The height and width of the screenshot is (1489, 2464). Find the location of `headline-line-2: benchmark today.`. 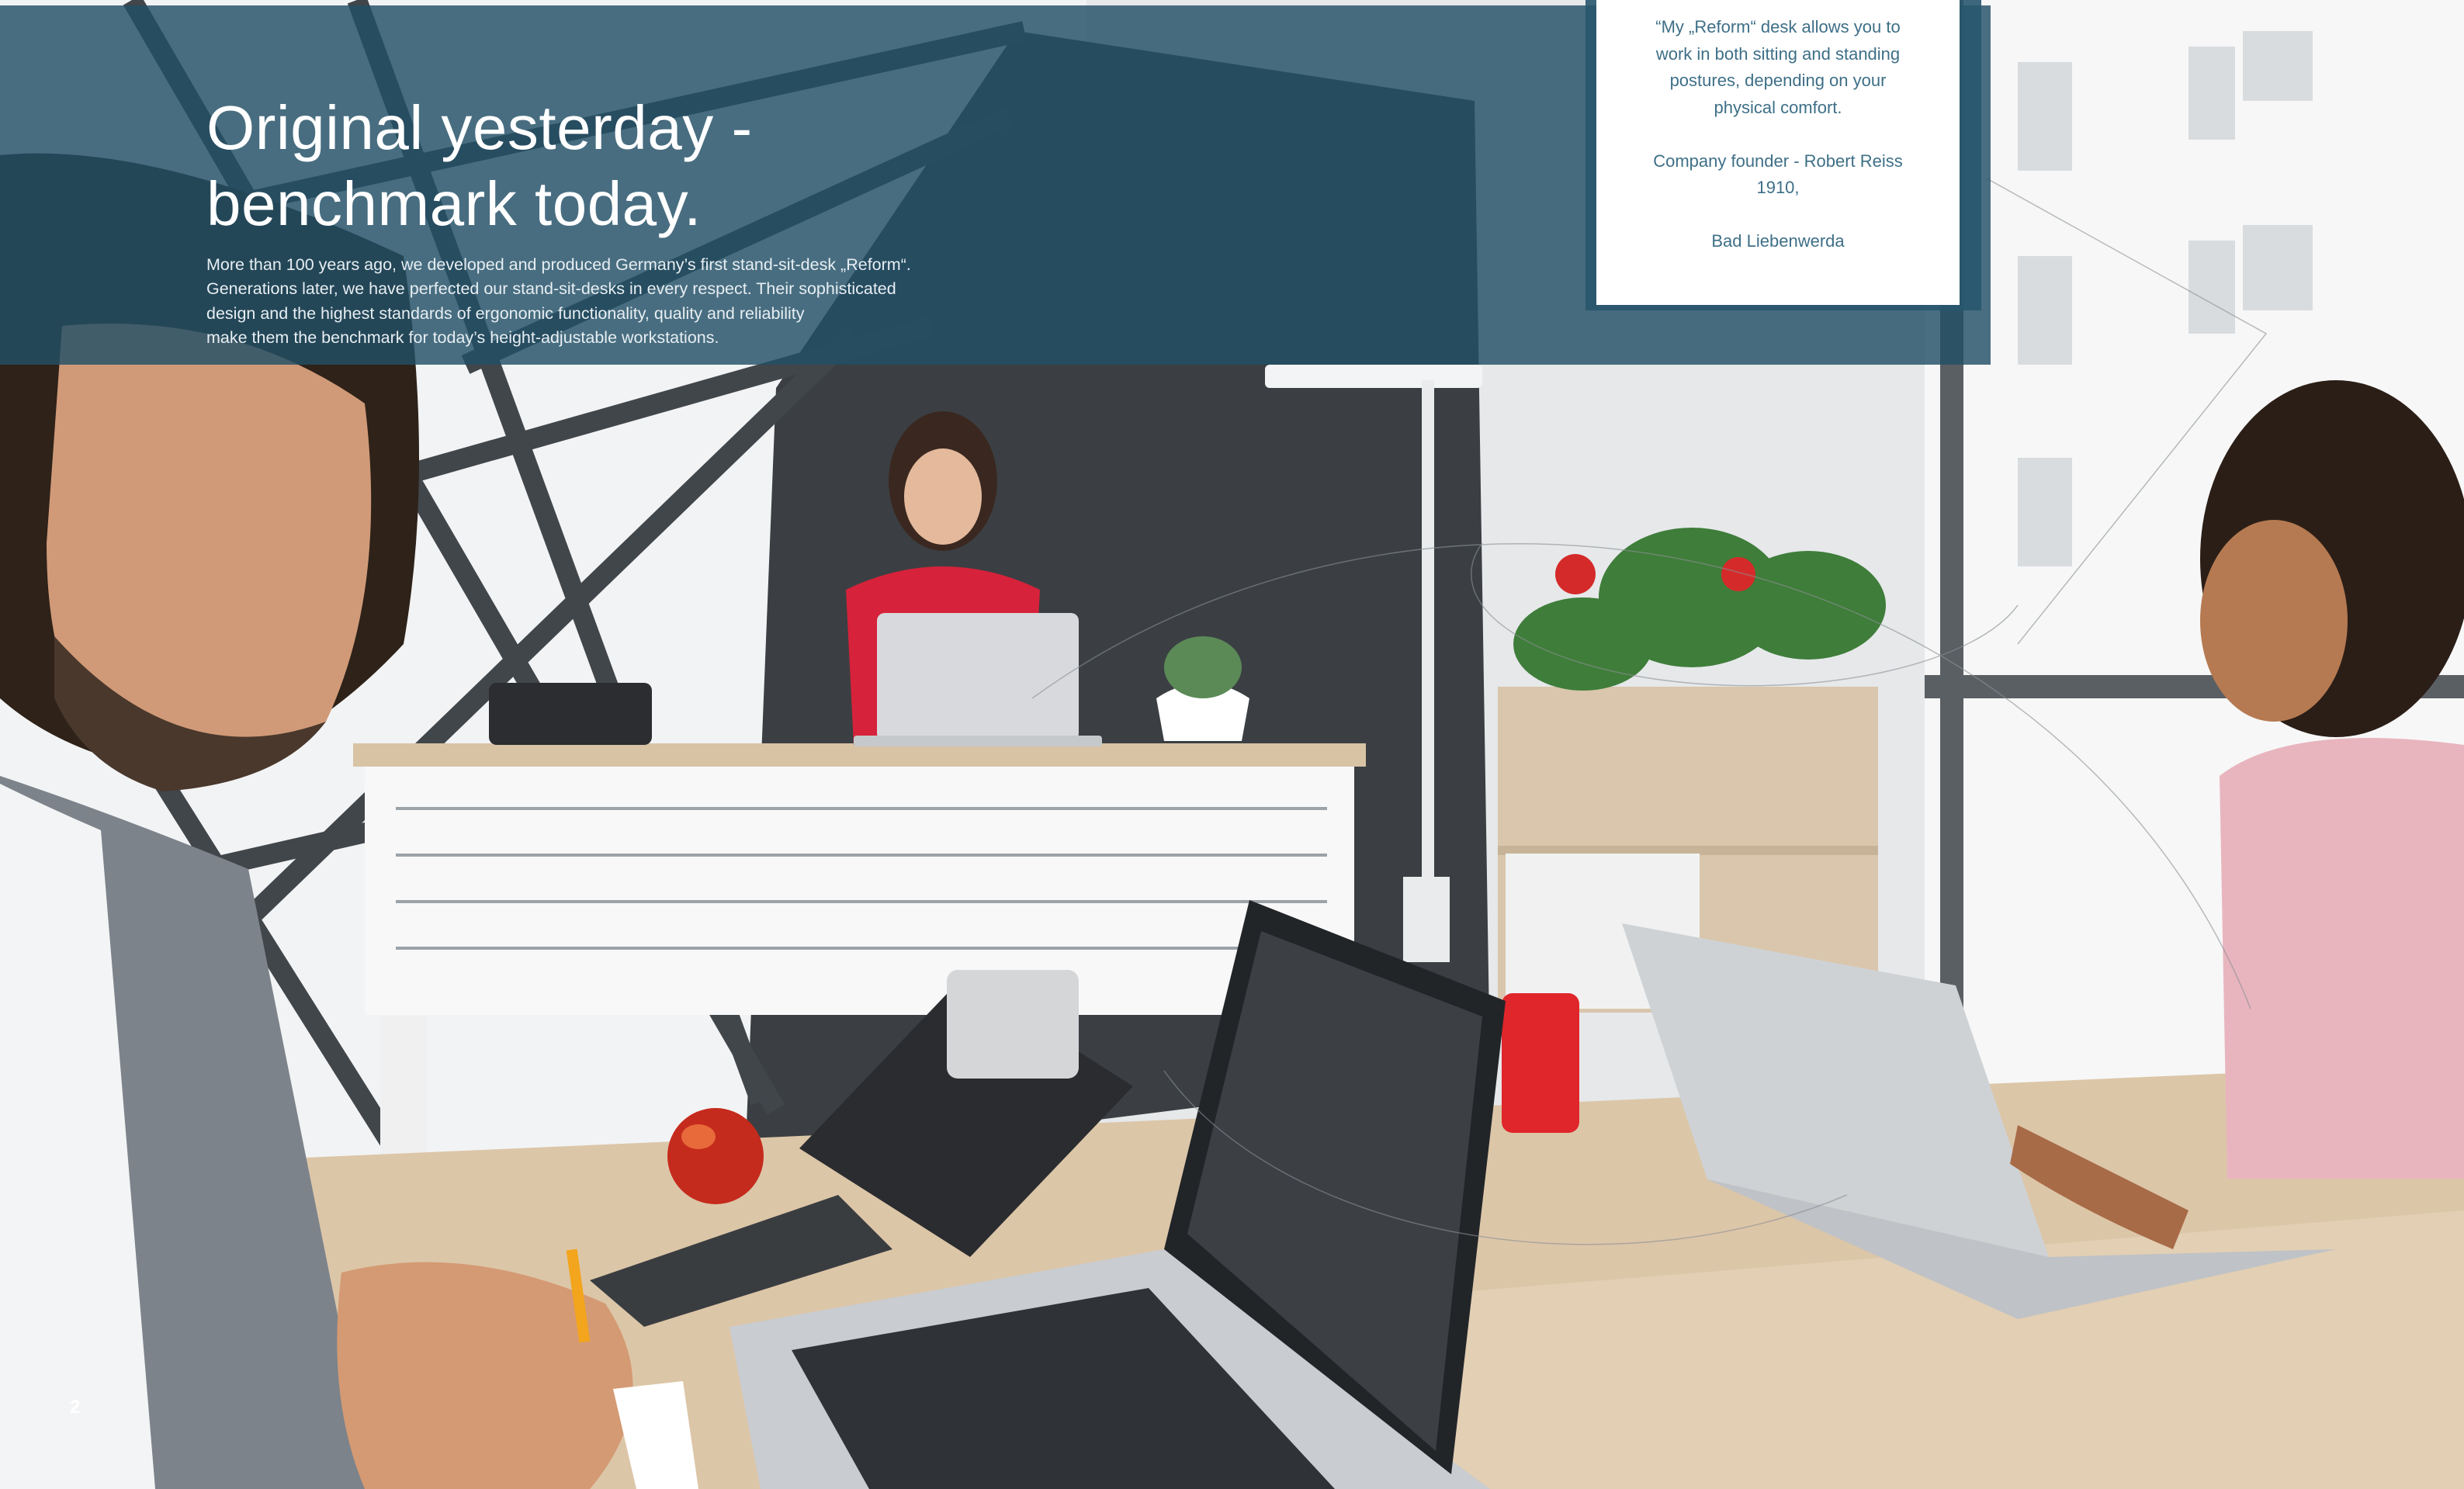

headline-line-2: benchmark today. is located at coordinates (454, 203).